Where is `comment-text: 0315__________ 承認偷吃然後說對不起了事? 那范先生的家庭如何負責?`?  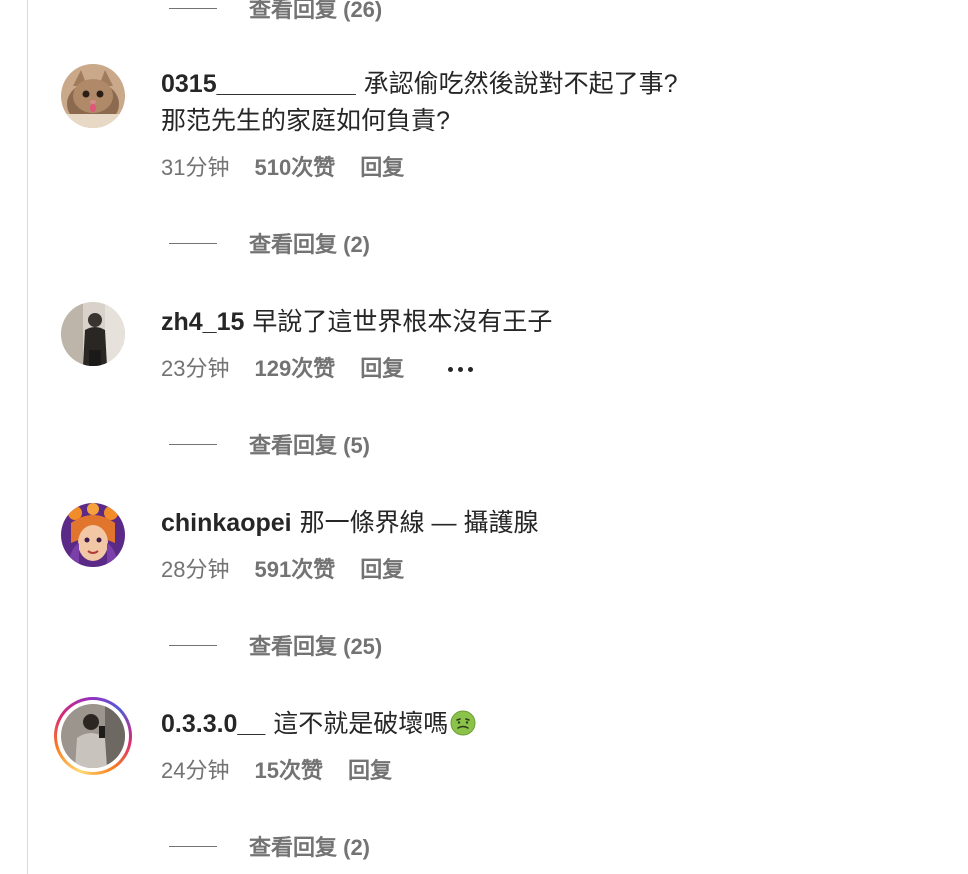
comment-text: 0315__________ 承認偷吃然後說對不起了事? 那范先生的家庭如何負責? is located at coordinates (546, 103).